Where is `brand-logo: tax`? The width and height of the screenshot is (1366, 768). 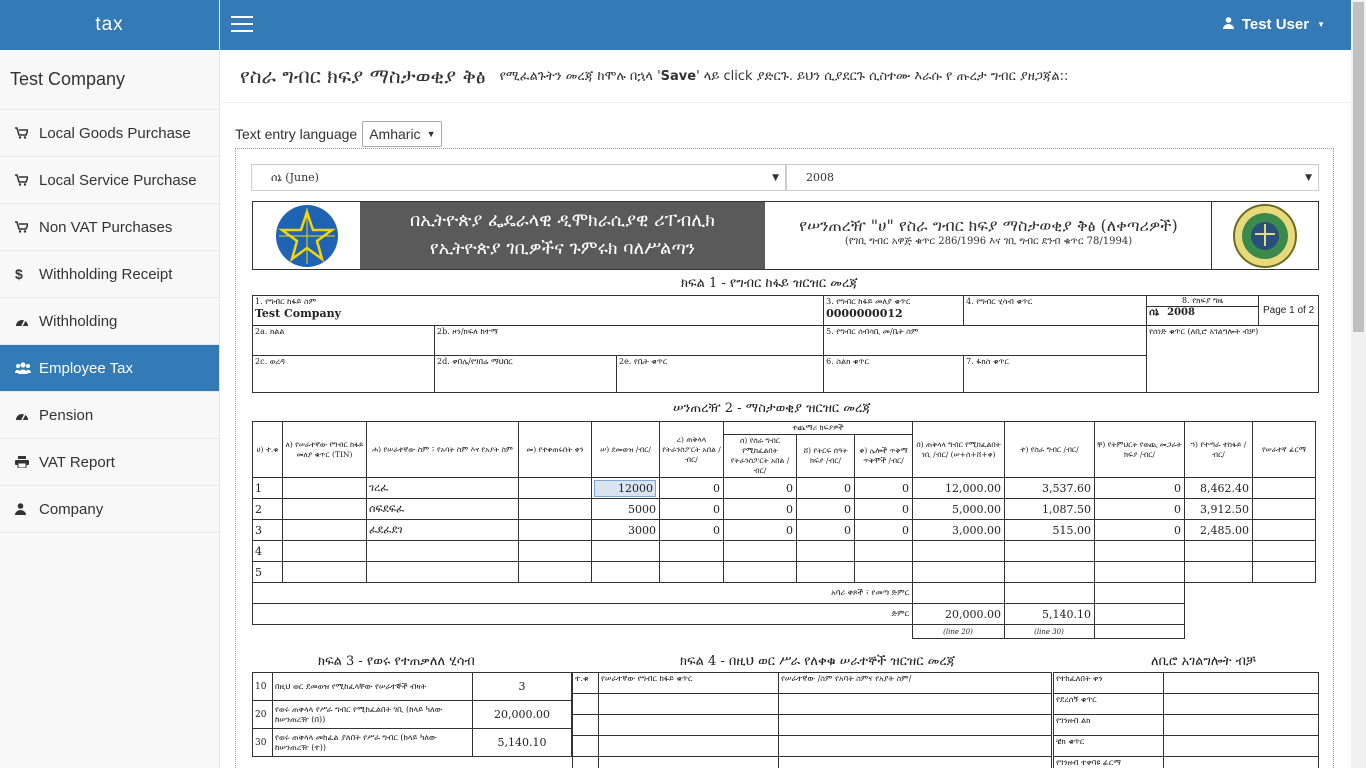 brand-logo: tax is located at coordinates (109, 25).